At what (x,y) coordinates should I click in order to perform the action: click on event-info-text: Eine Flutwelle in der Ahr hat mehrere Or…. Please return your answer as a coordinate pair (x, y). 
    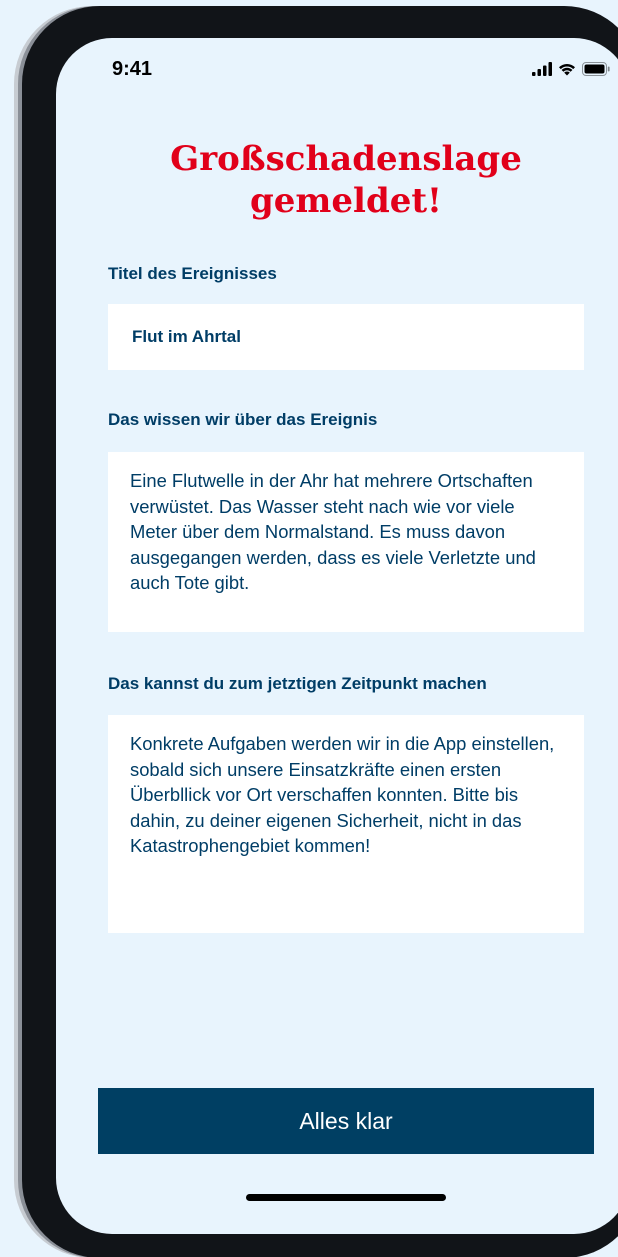
    Looking at the image, I should click on (333, 531).